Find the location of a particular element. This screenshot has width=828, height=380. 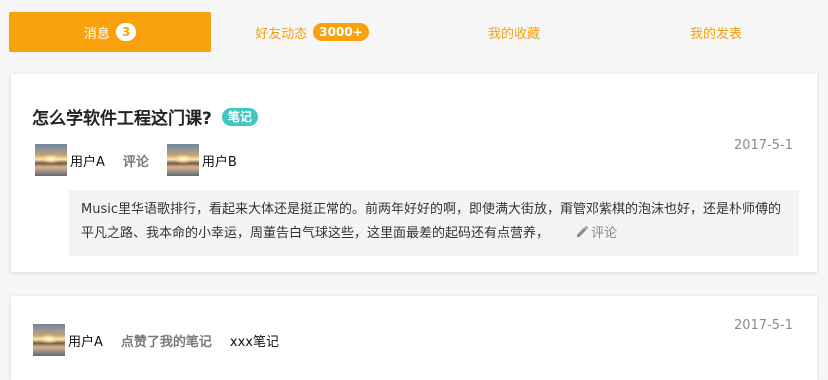

note-link: xxx笔记 is located at coordinates (254, 340).